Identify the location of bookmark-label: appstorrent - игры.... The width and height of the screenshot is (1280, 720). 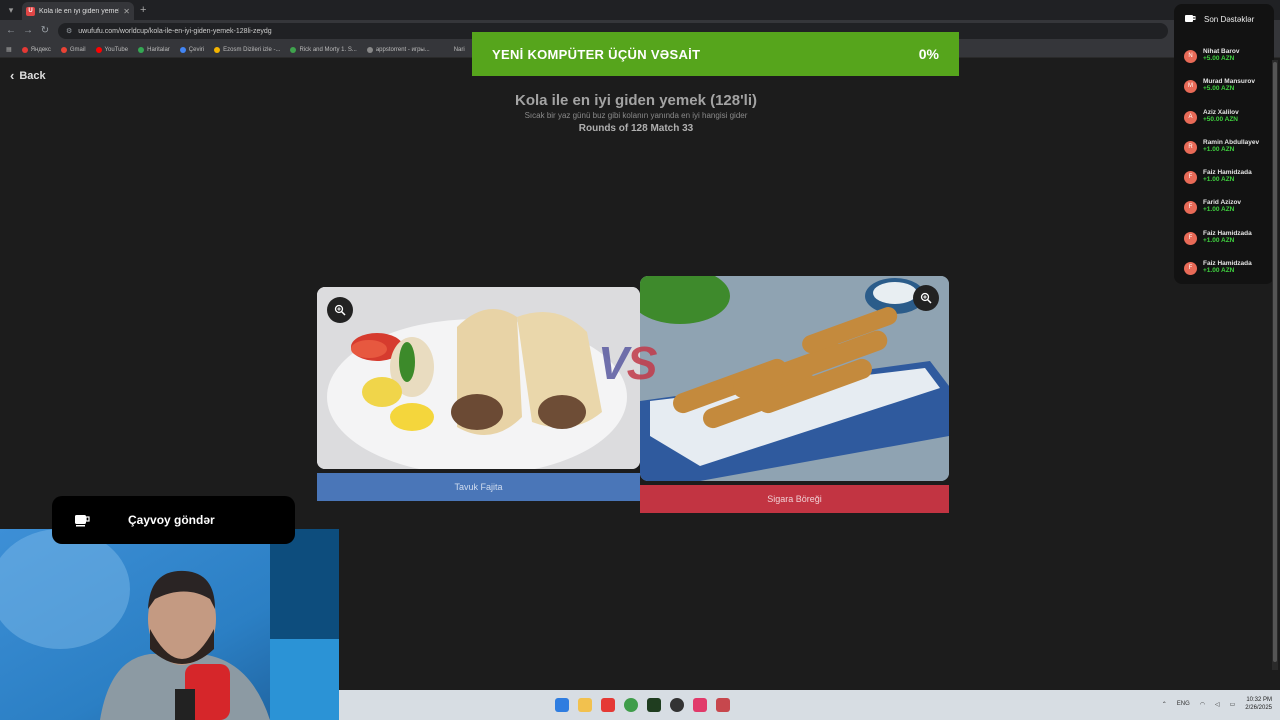
(402, 49).